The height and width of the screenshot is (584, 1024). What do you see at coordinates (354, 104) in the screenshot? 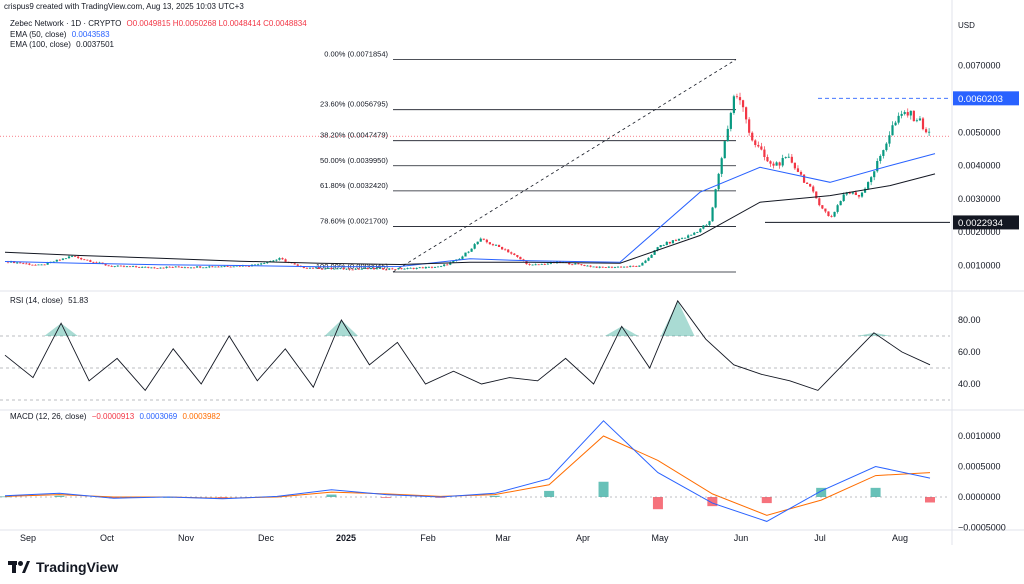
I see `fib-level-label: 23.60% (0.0056795)` at bounding box center [354, 104].